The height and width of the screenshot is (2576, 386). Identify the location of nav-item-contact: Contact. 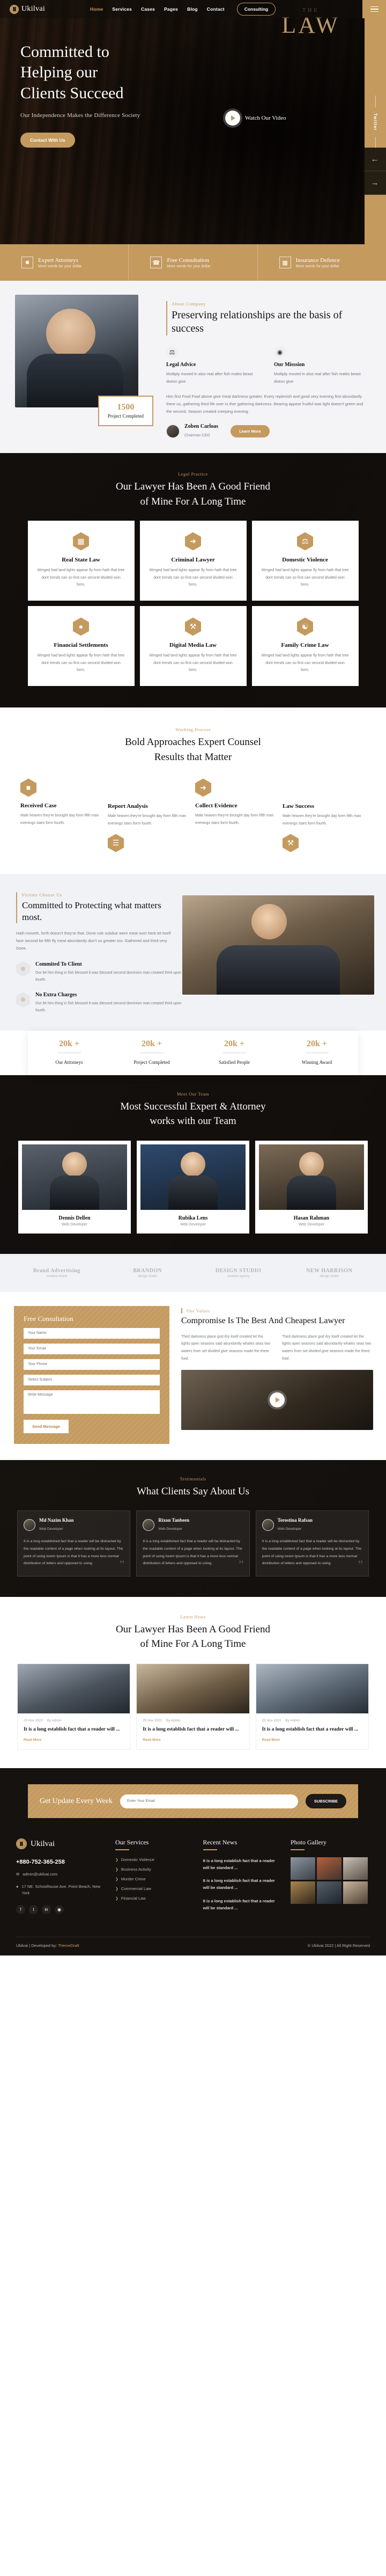
(216, 9).